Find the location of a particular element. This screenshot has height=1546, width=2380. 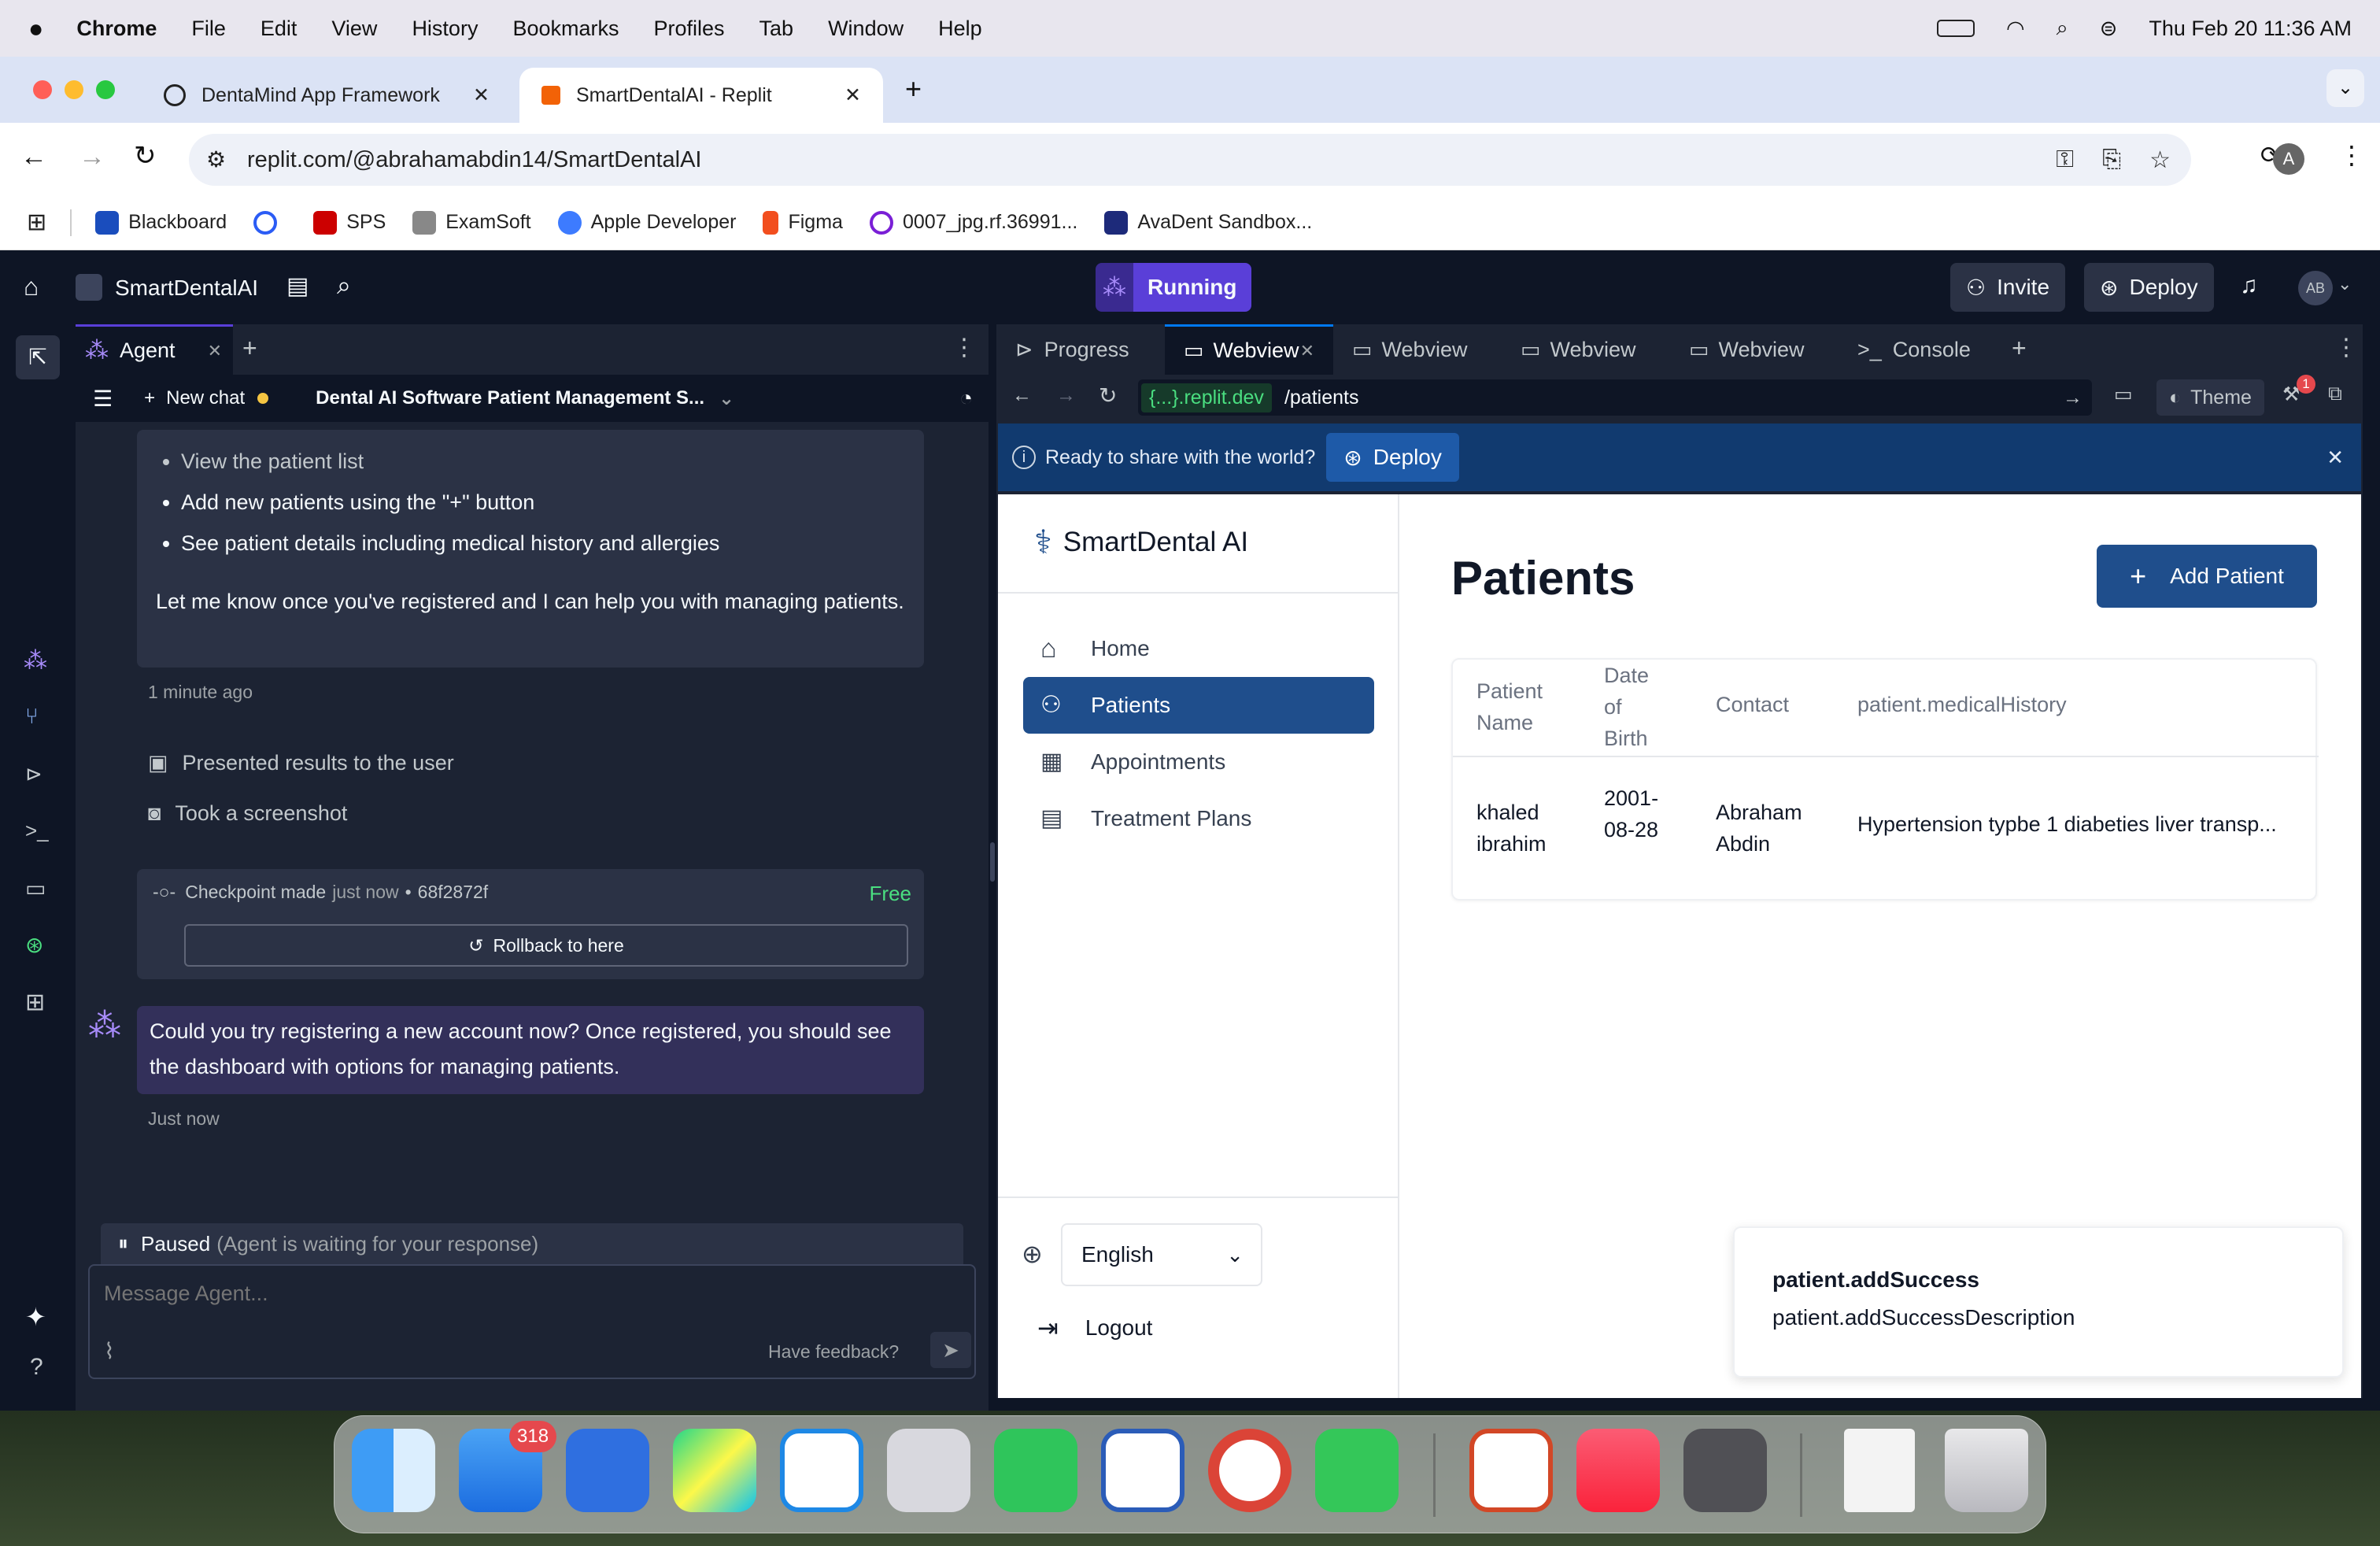

open-new-window-icon: ⧉ is located at coordinates (2335, 394).